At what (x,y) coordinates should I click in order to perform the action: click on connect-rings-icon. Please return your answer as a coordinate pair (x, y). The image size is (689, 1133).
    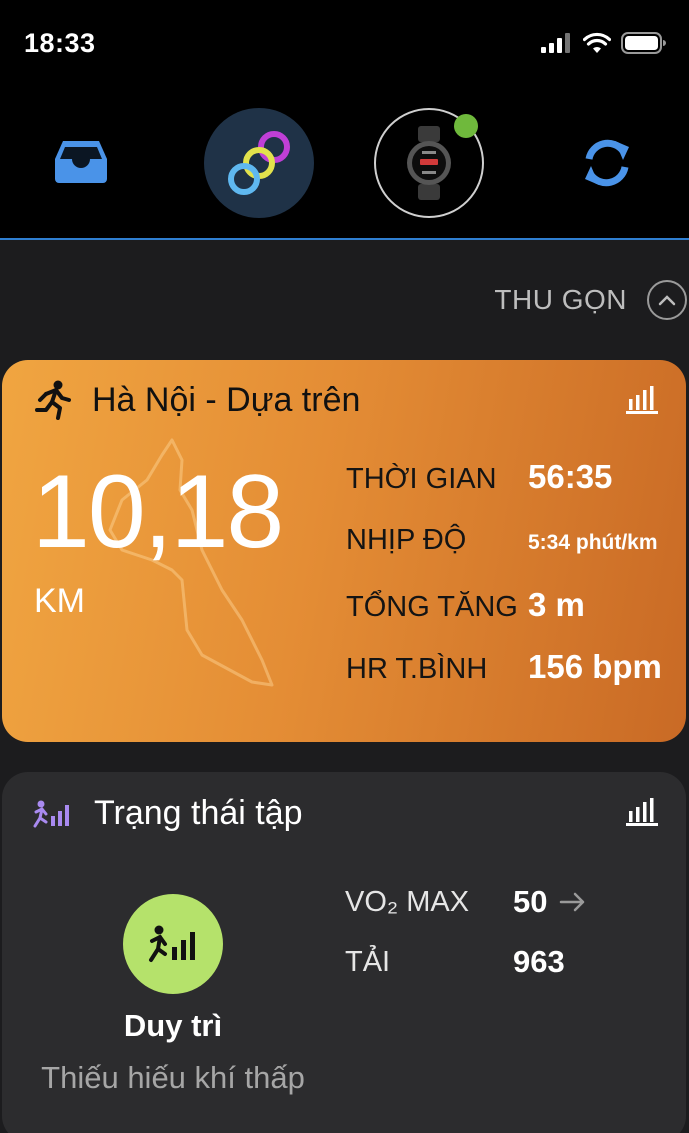
    Looking at the image, I should click on (259, 163).